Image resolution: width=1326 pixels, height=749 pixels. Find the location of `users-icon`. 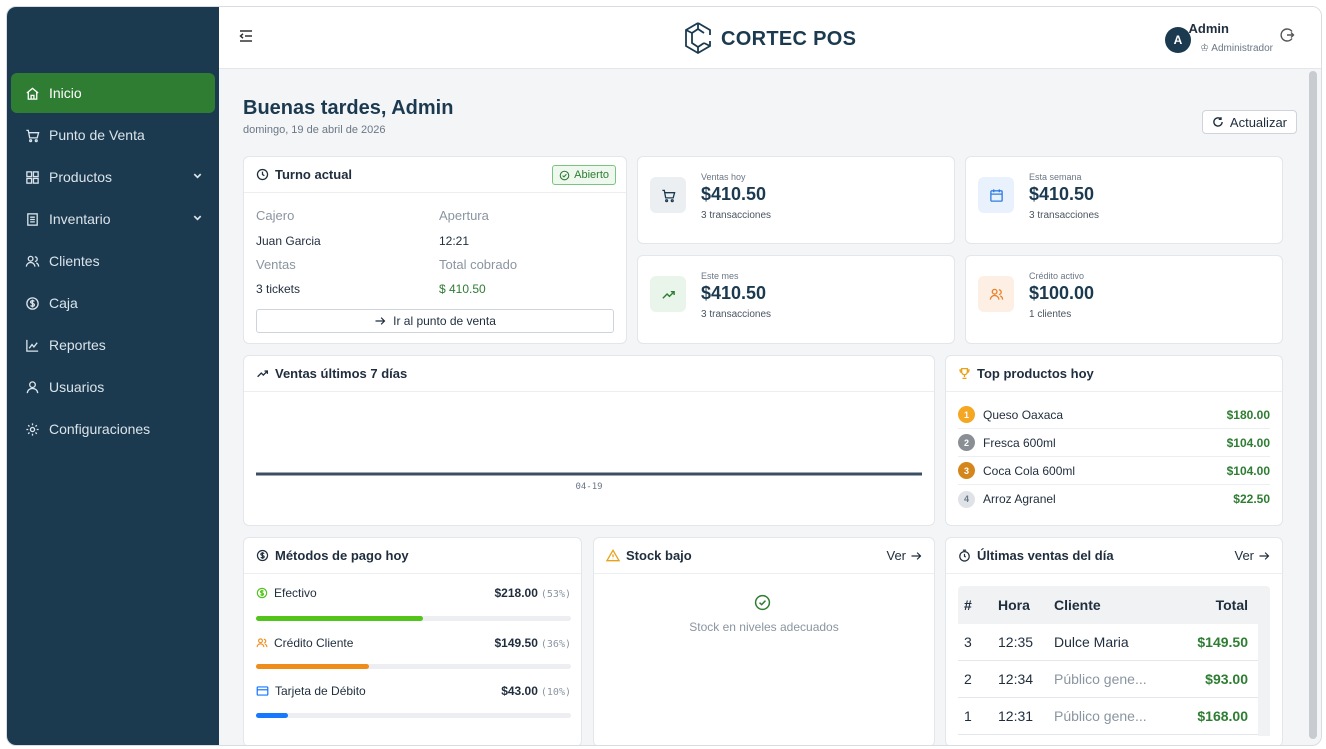

users-icon is located at coordinates (996, 294).